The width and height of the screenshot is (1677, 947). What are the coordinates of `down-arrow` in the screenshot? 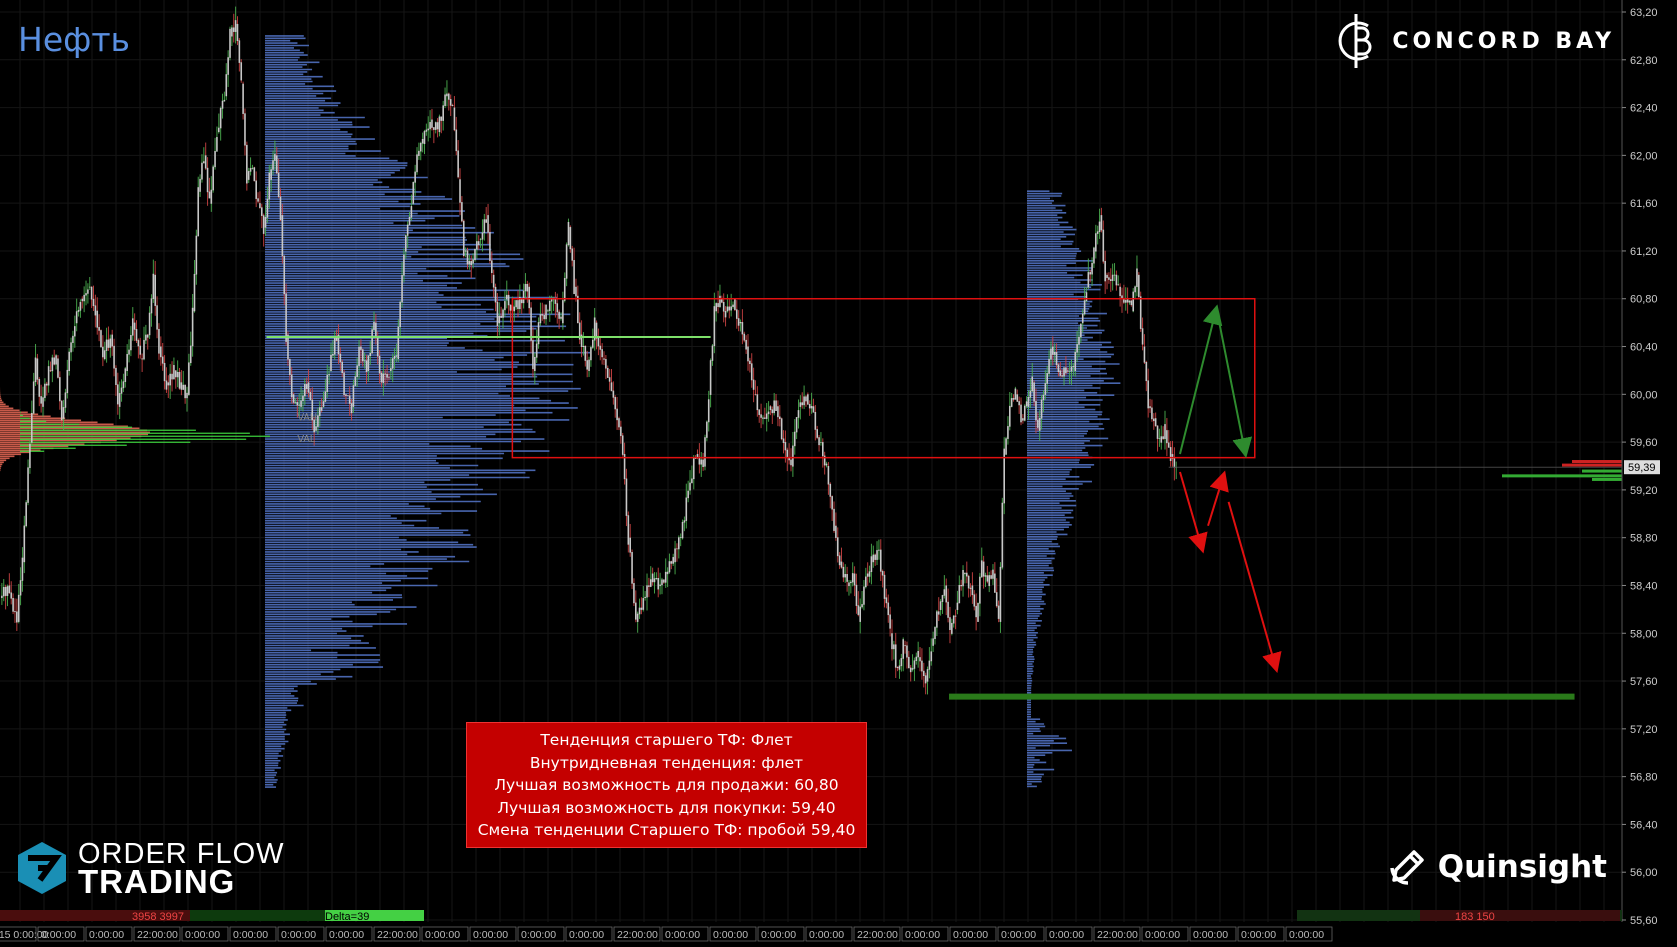 It's located at (1218, 498).